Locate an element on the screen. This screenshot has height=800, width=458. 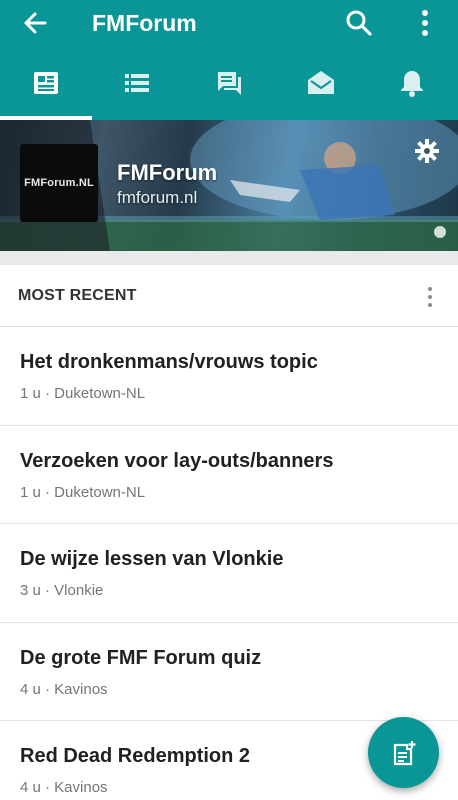
topic-title: Het dronkenmans/vrouws topic is located at coordinates (169, 362).